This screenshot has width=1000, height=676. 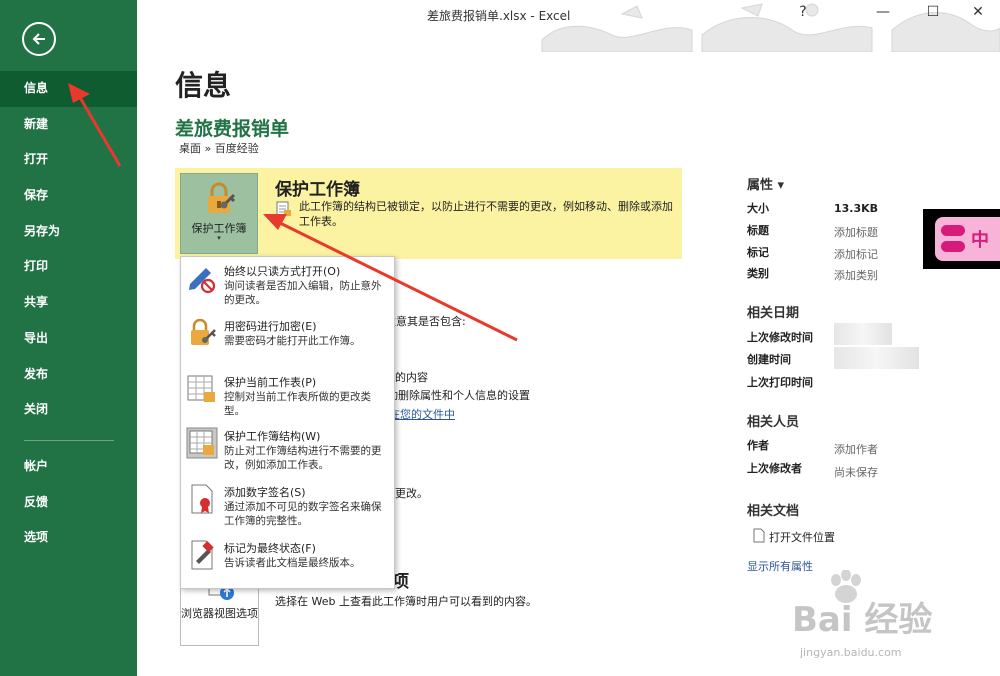 What do you see at coordinates (856, 232) in the screenshot?
I see `prop-title-value: 添加标题` at bounding box center [856, 232].